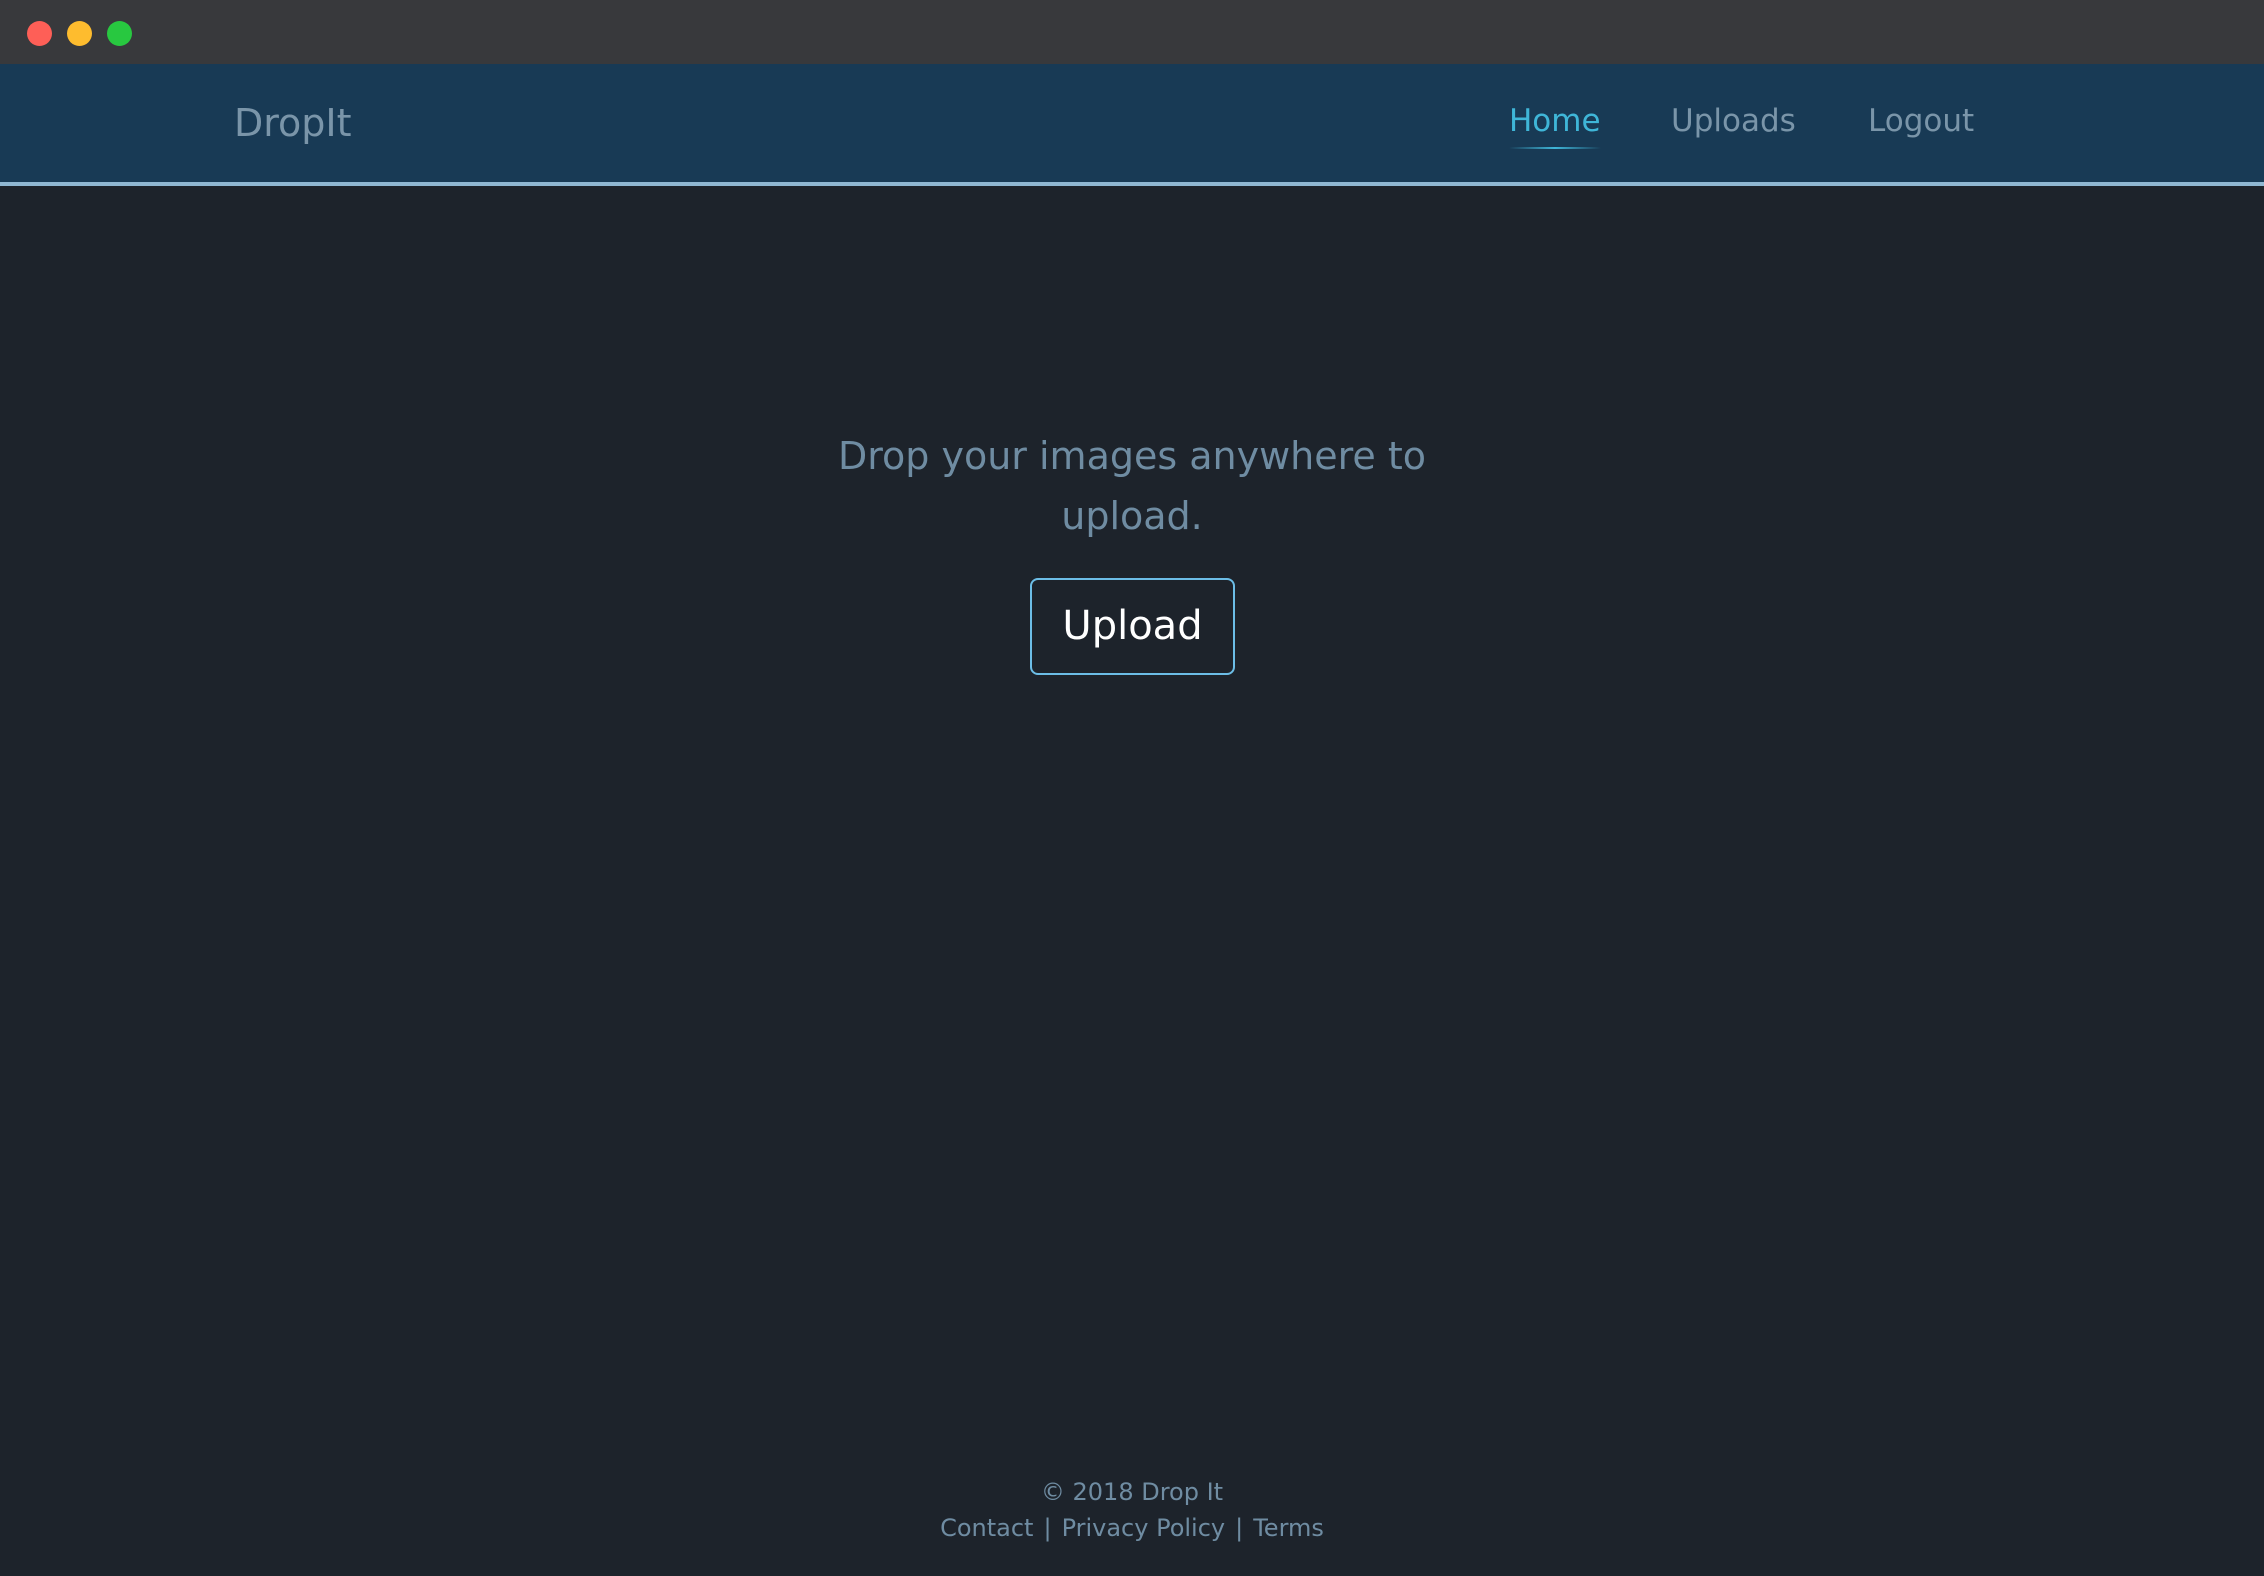 This screenshot has width=2264, height=1576. I want to click on upload-button: Upload, so click(1132, 626).